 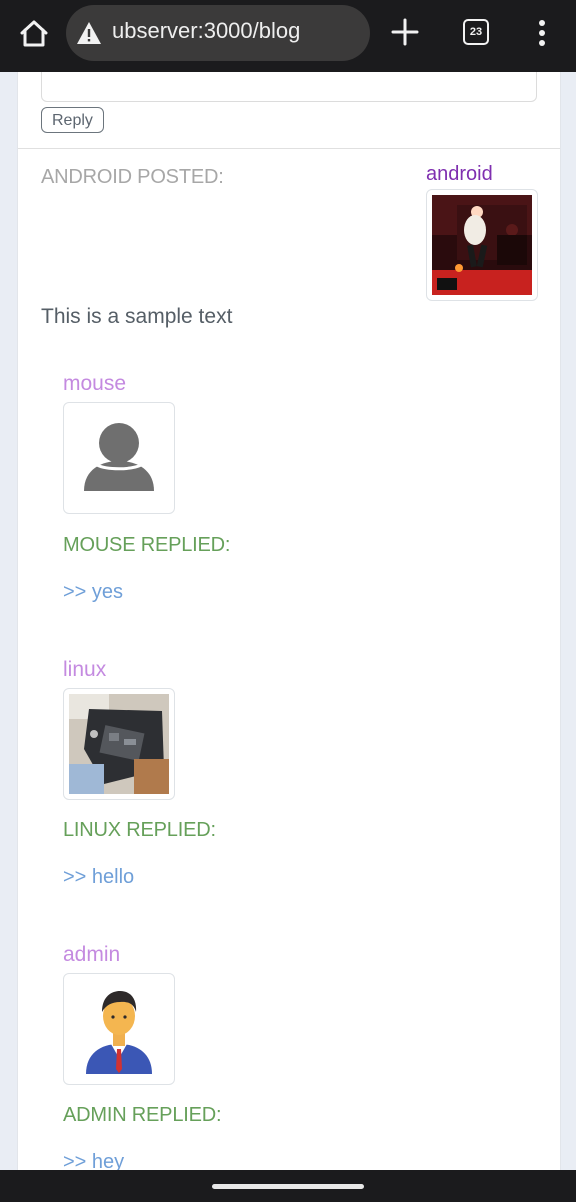 What do you see at coordinates (94, 1160) in the screenshot?
I see `reply-text: >> hey` at bounding box center [94, 1160].